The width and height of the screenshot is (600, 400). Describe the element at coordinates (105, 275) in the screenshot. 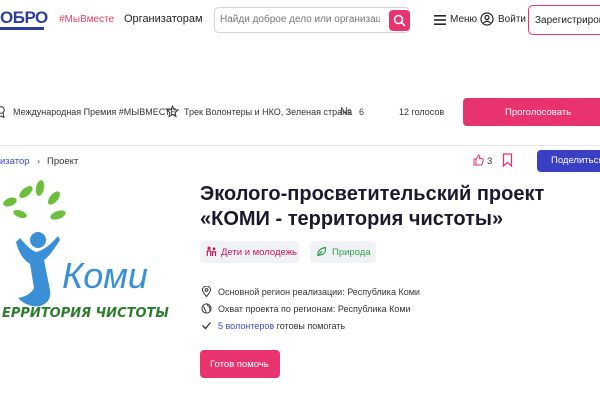

I see `logo-title: Коми` at that location.